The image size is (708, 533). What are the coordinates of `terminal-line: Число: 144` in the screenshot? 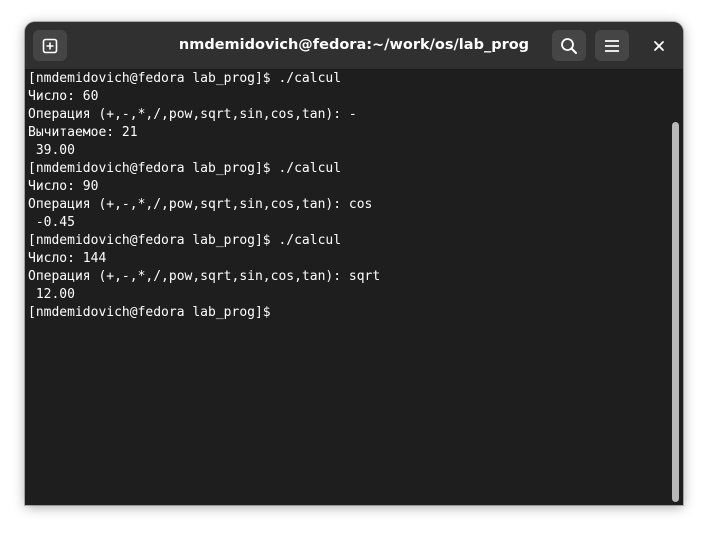 It's located at (67, 258).